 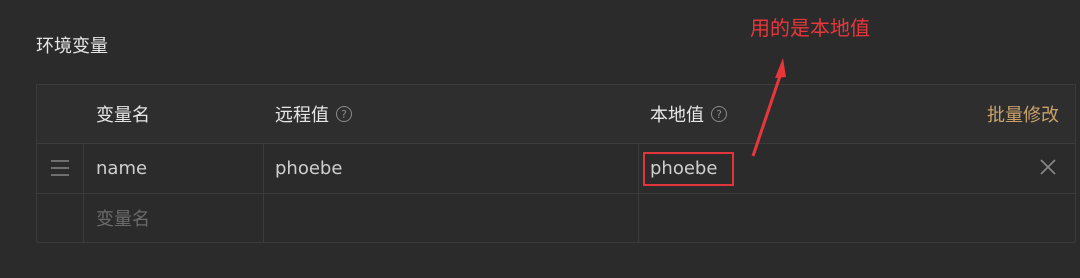 I want to click on section-title: 环境变量, so click(x=72, y=46).